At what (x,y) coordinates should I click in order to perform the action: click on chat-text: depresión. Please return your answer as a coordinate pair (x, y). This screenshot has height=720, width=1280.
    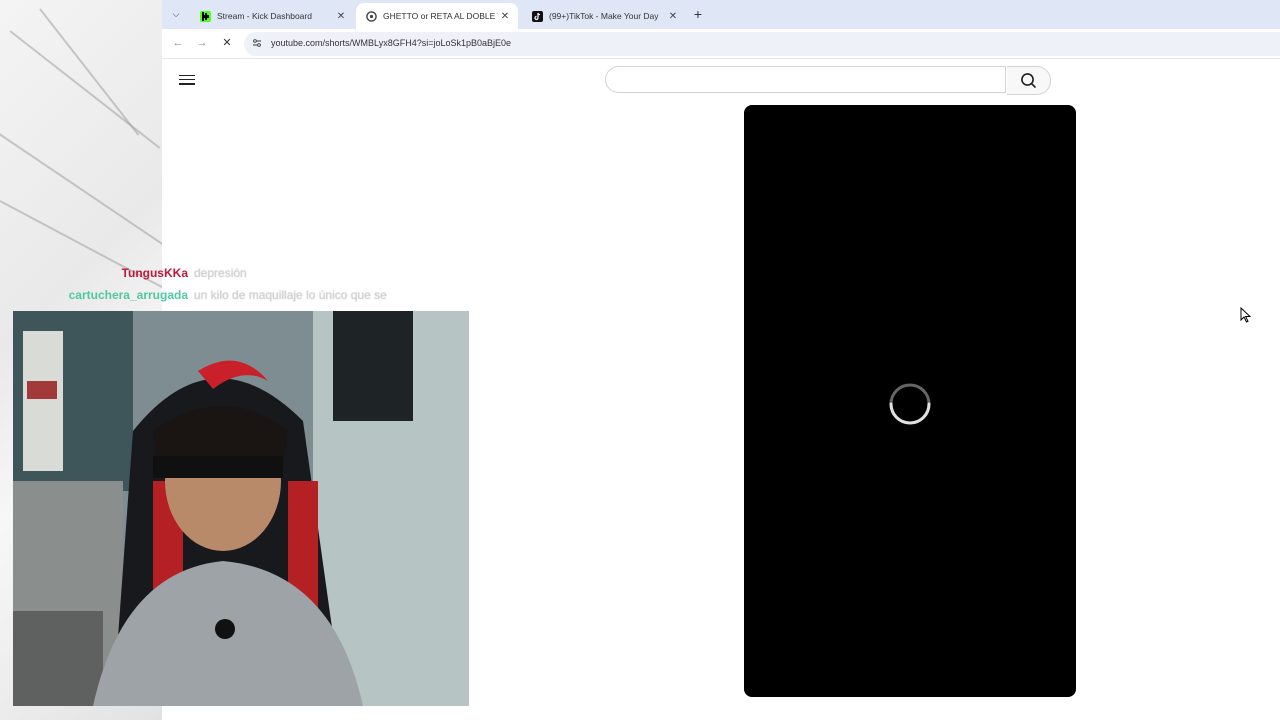
    Looking at the image, I should click on (220, 273).